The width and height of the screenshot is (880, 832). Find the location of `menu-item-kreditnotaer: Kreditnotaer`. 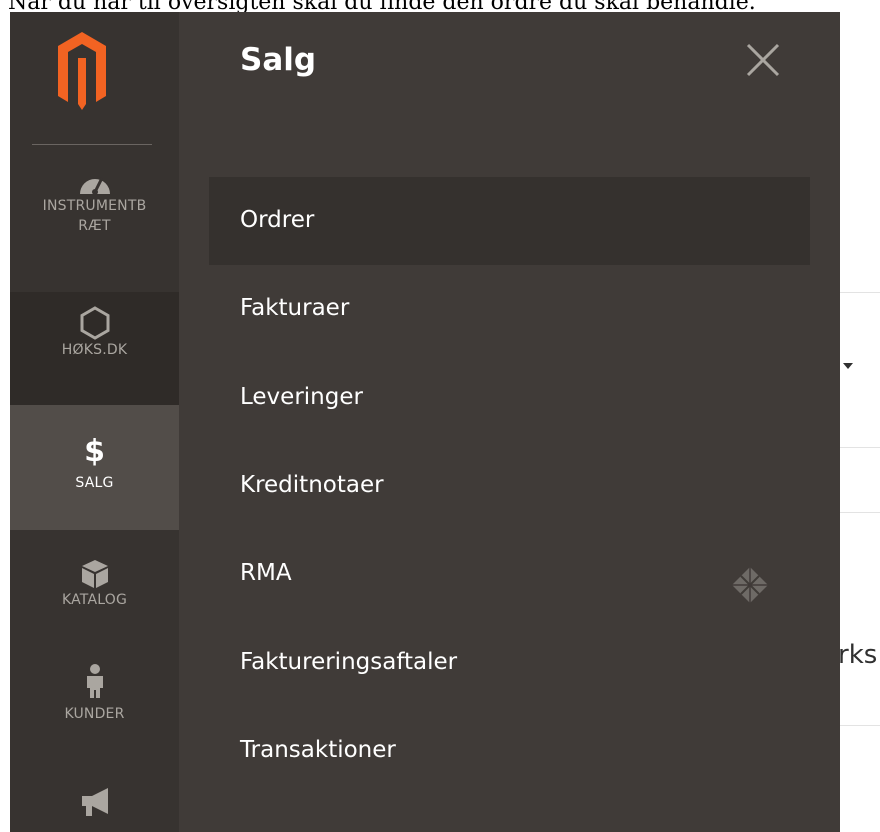

menu-item-kreditnotaer: Kreditnotaer is located at coordinates (509, 486).